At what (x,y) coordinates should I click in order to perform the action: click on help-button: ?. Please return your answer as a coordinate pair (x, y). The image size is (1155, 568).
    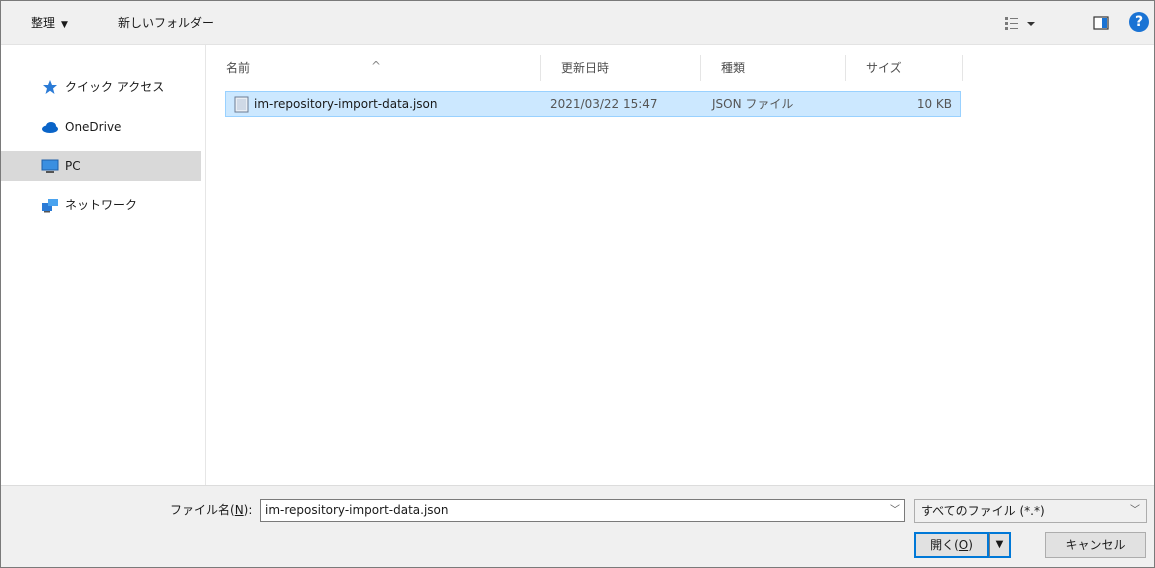
    Looking at the image, I should click on (1139, 22).